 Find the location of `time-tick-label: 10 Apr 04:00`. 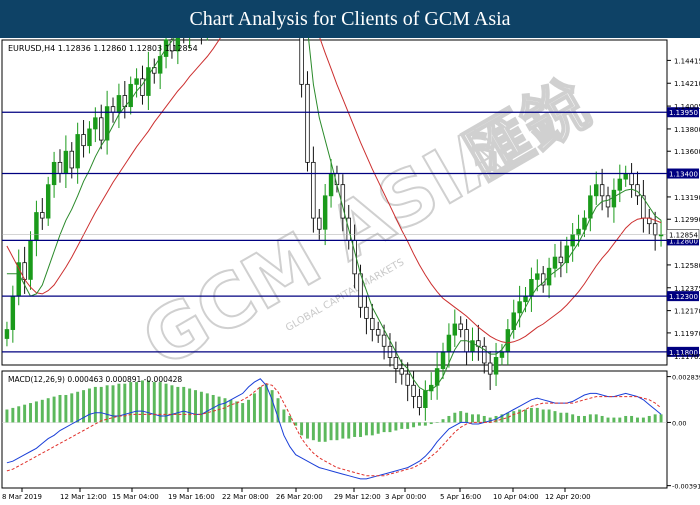

time-tick-label: 10 Apr 04:00 is located at coordinates (516, 496).